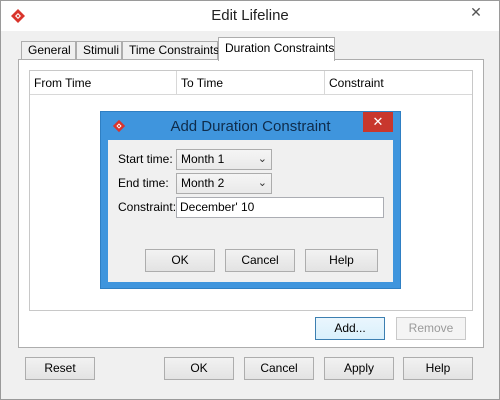  I want to click on help-button: Help, so click(438, 368).